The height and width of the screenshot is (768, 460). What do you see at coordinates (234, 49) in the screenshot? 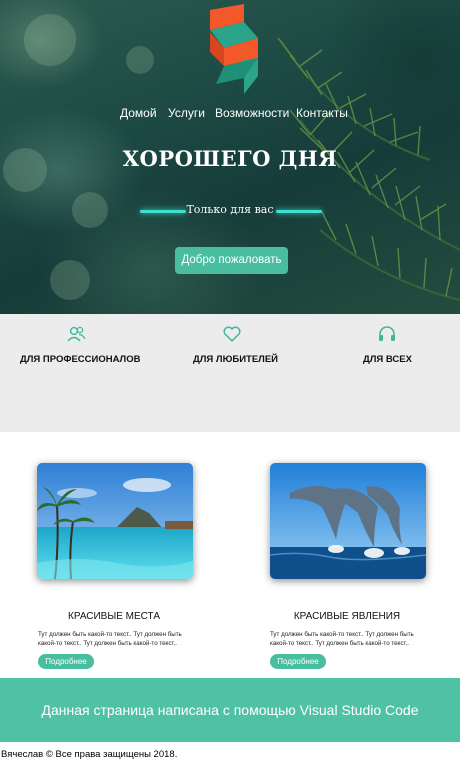
I see `brand-logo` at bounding box center [234, 49].